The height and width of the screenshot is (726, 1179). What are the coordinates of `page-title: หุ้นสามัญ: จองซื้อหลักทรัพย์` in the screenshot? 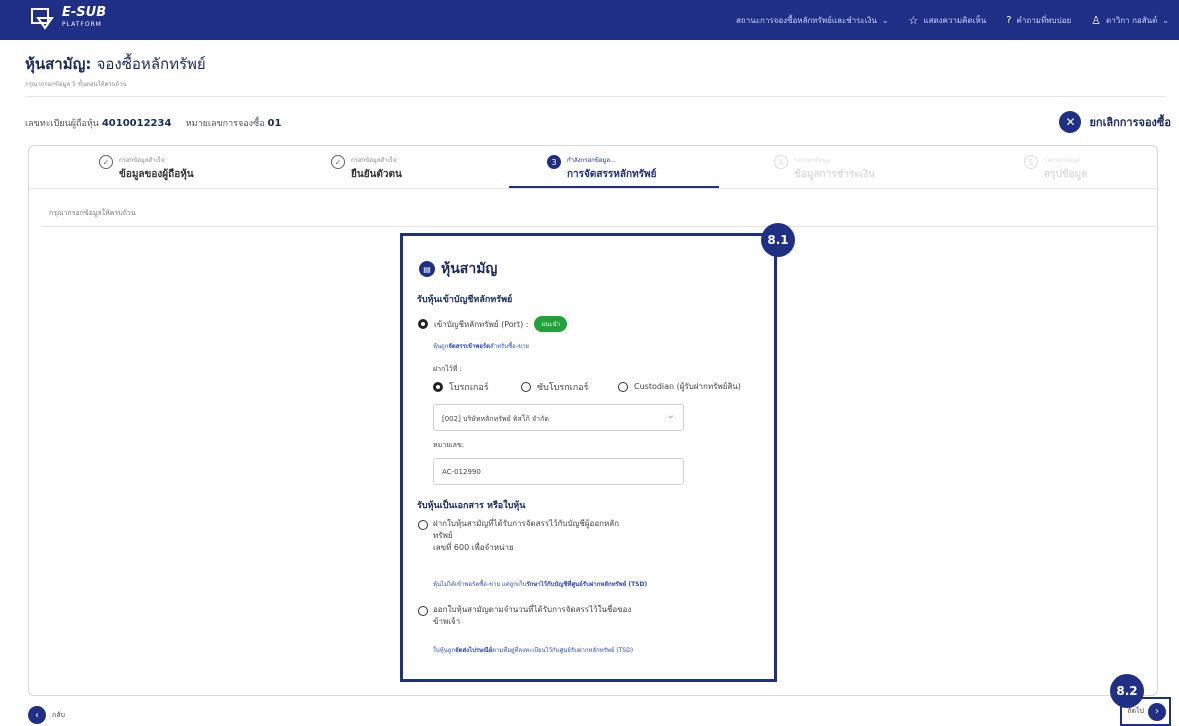 It's located at (115, 64).